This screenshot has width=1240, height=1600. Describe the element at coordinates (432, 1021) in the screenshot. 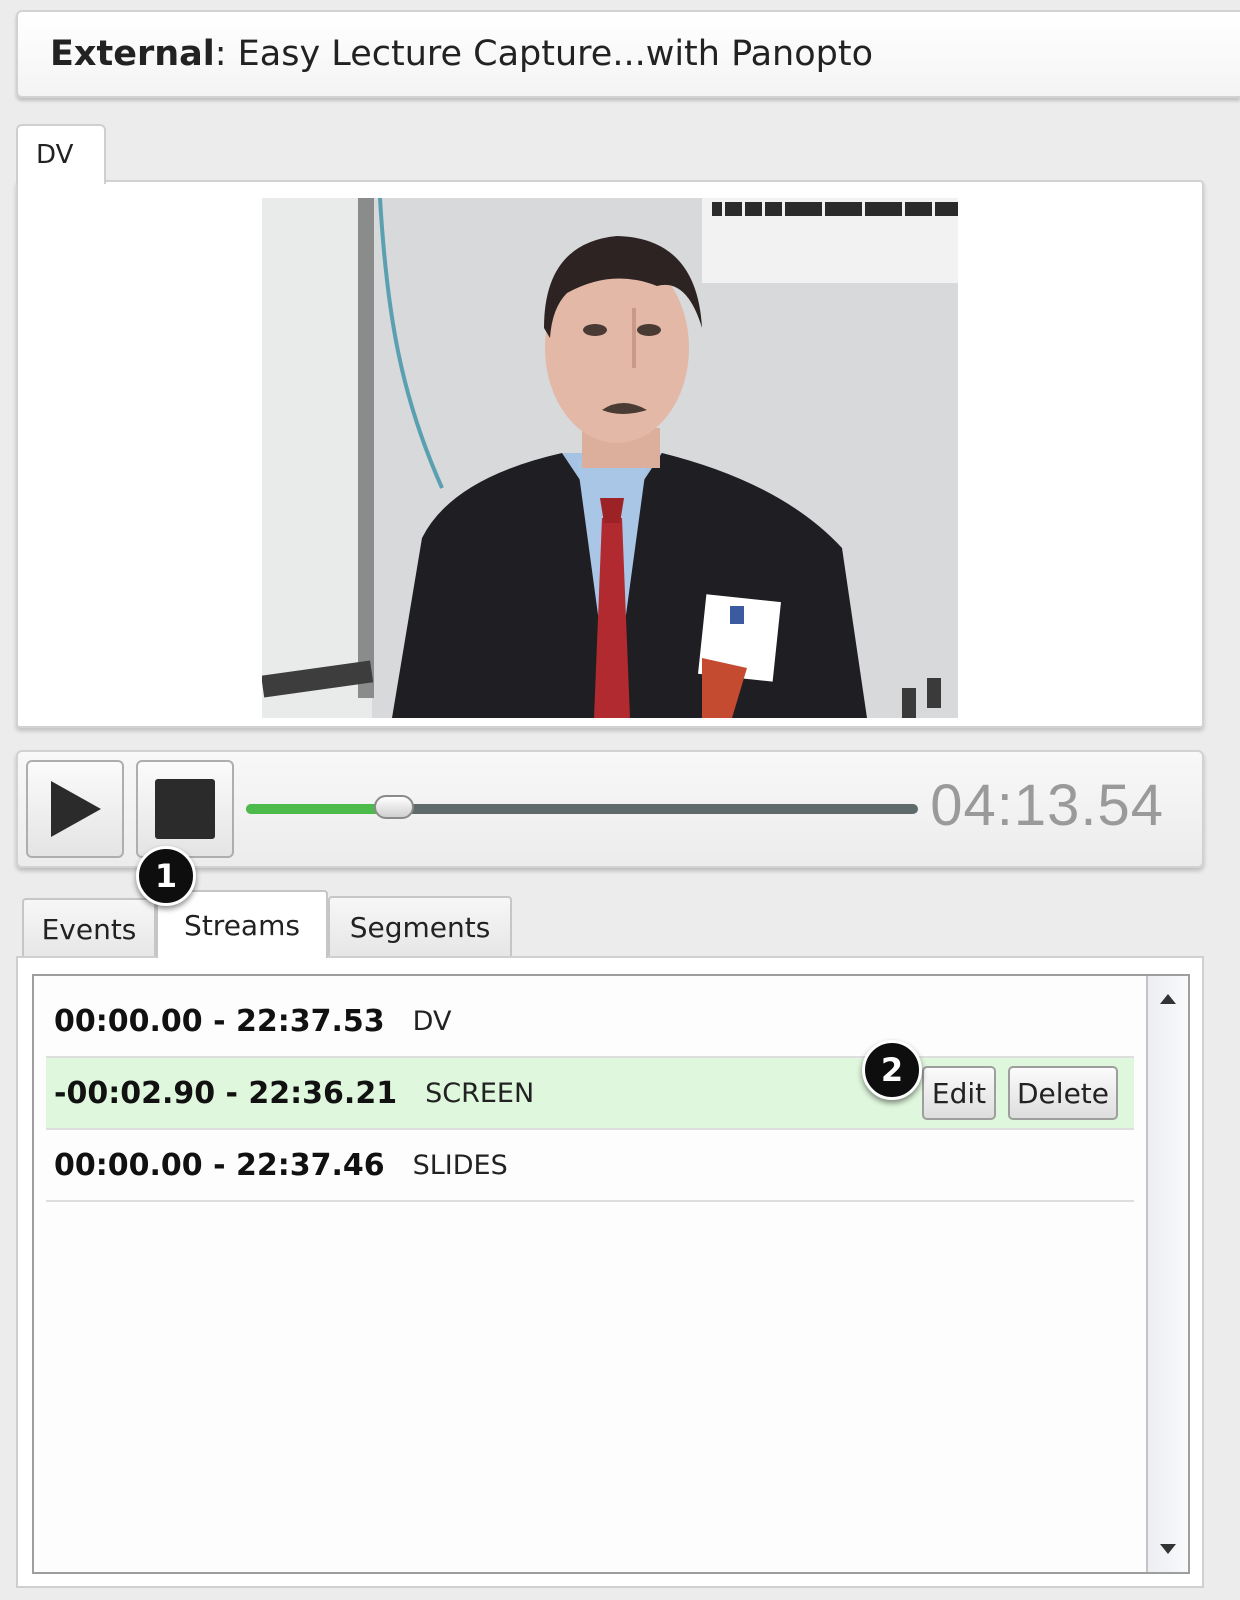

I see `stream-name: DV` at that location.